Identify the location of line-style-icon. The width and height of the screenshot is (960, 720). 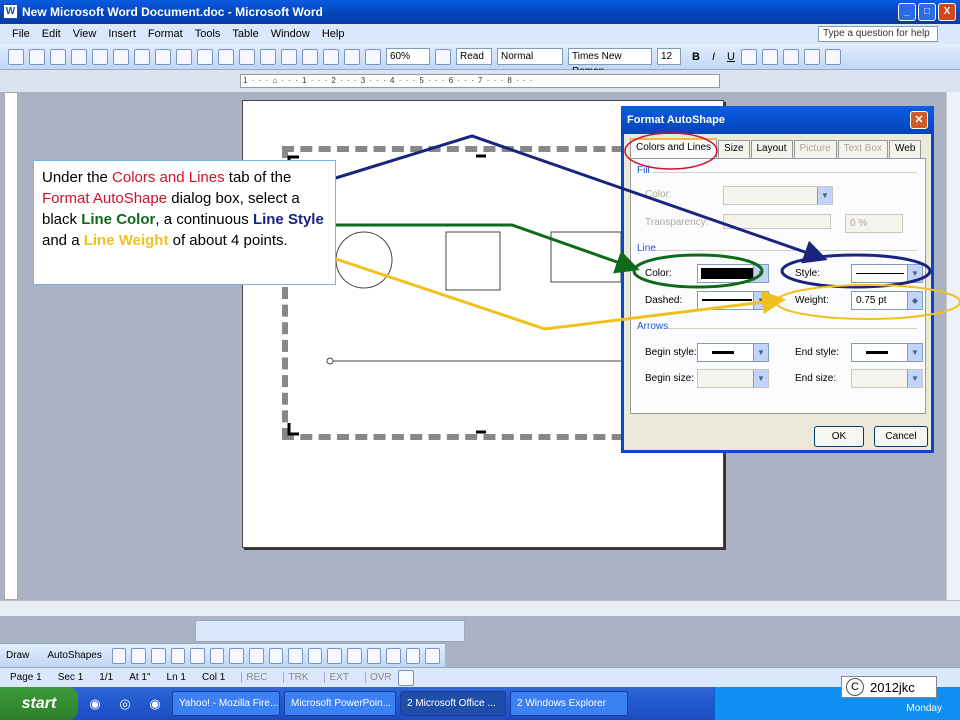
(354, 655).